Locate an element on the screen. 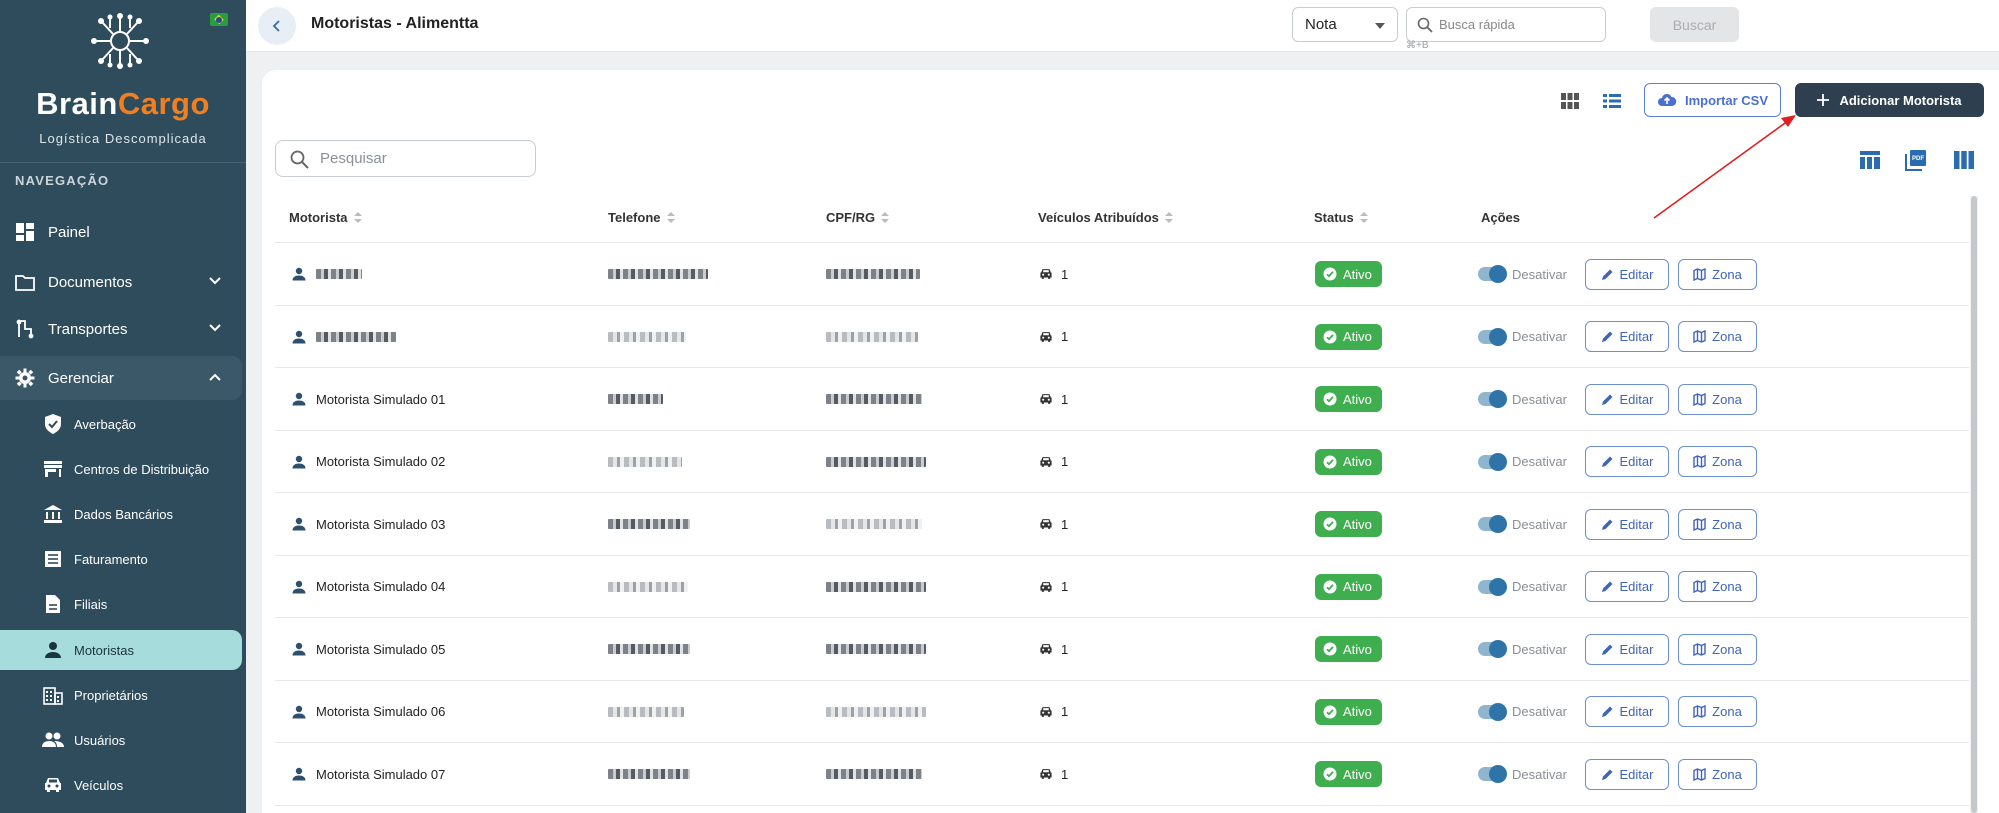 This screenshot has height=813, width=1999. sidebar-item-usuarios: Usuários is located at coordinates (121, 740).